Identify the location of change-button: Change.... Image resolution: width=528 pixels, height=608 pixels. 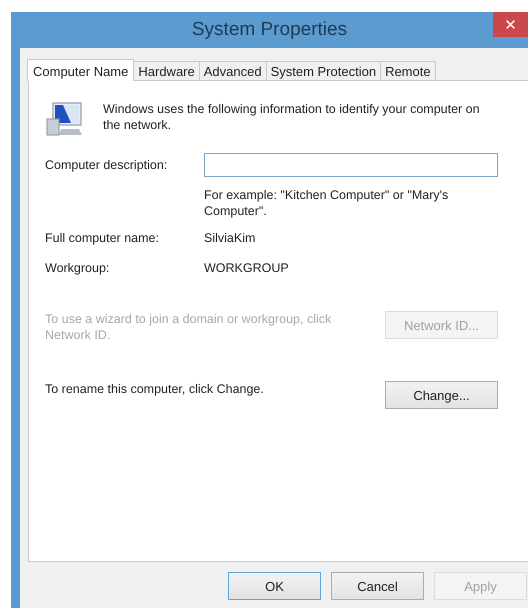
(441, 395).